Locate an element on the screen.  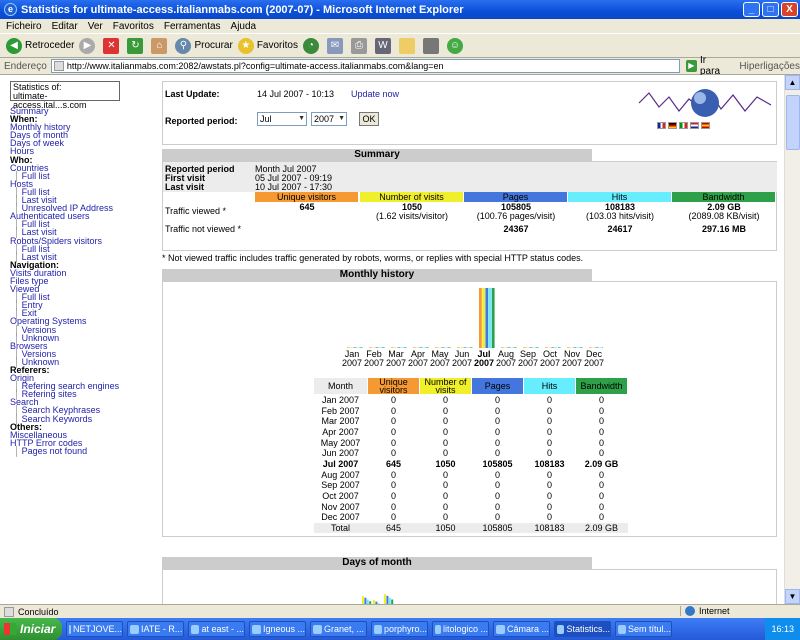
print-icon: ⎙ is located at coordinates (358, 45).